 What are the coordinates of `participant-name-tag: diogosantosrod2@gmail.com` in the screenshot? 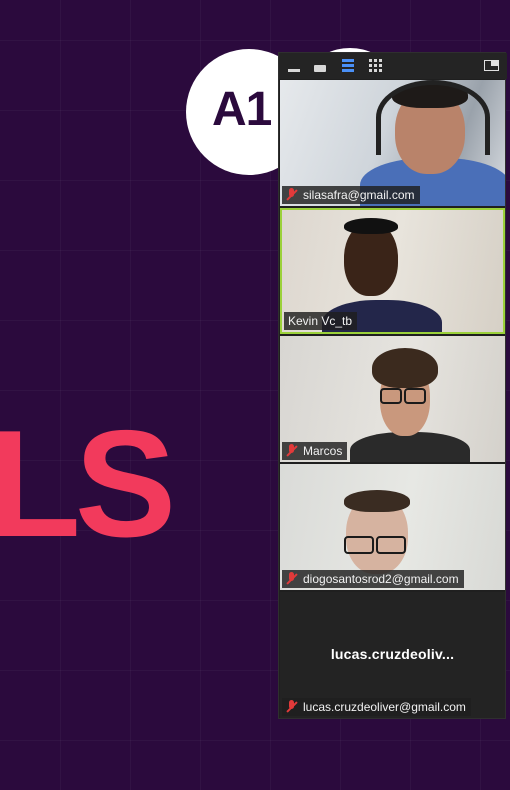 It's located at (373, 579).